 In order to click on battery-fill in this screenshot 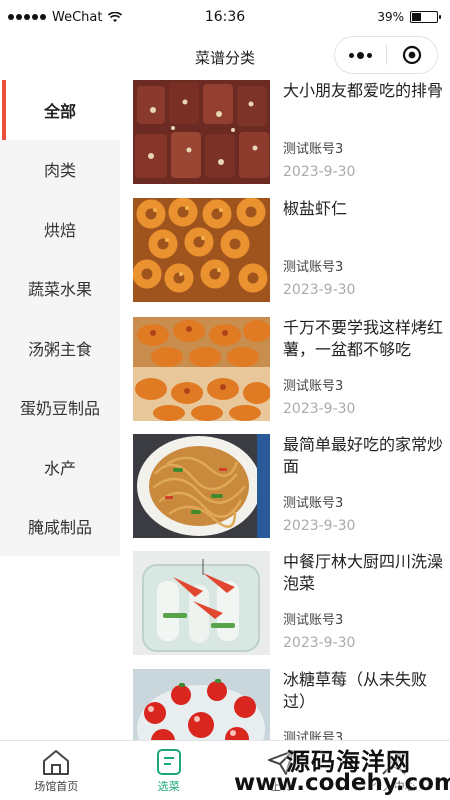, I will do `click(416, 17)`.